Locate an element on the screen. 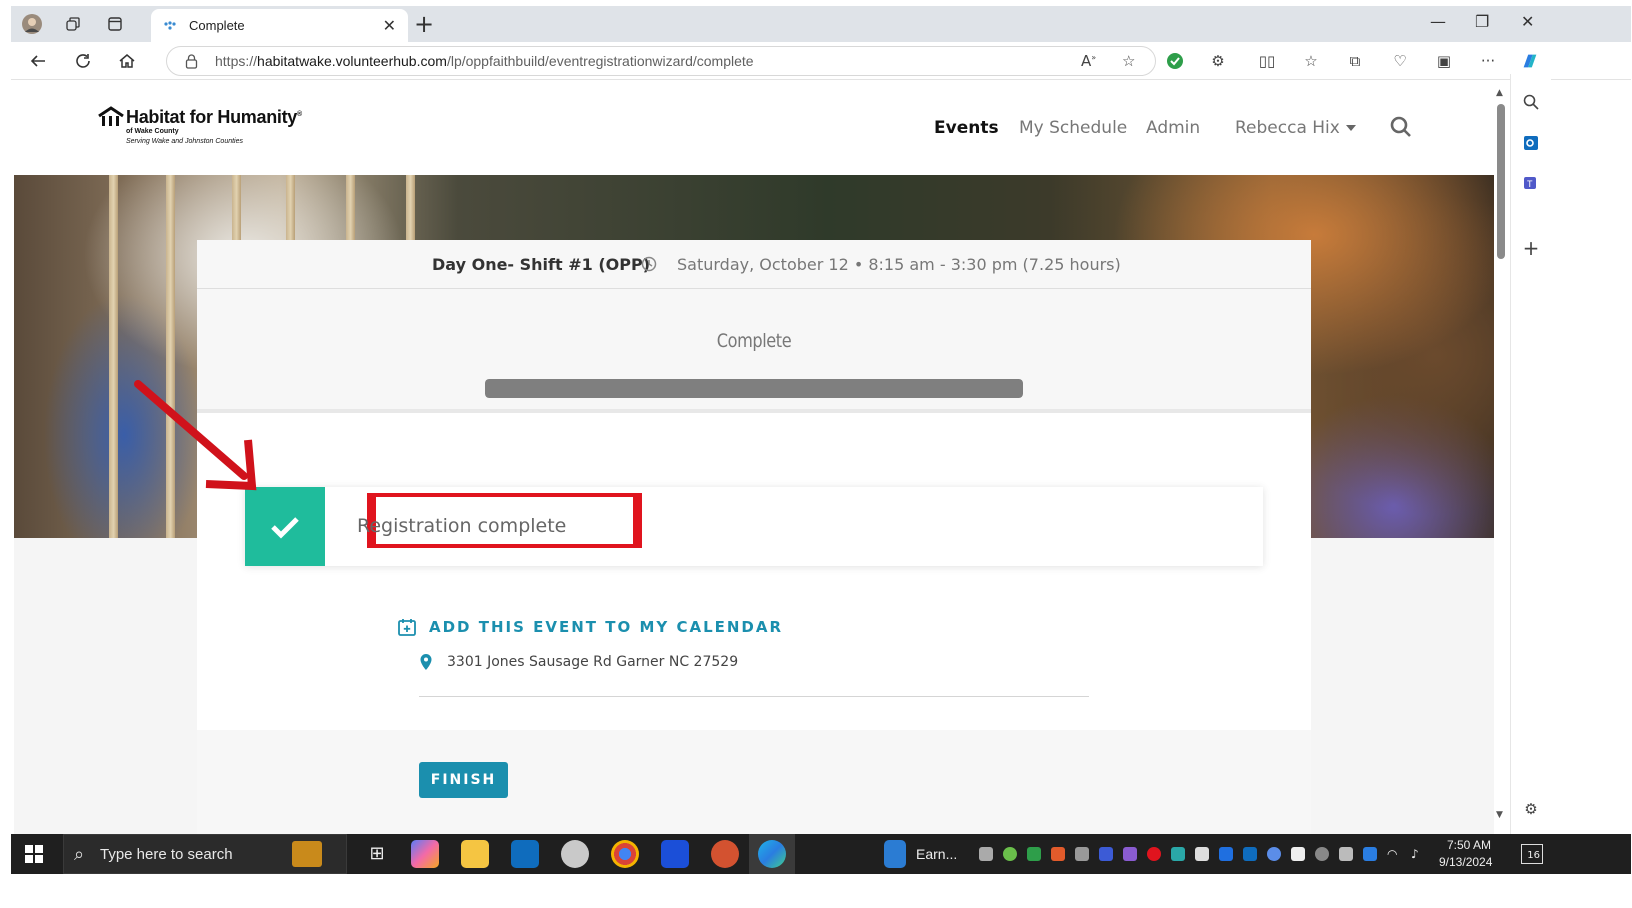 The height and width of the screenshot is (908, 1632). address-text: 3301 Jones Sausage Rd Garner NC 27529 is located at coordinates (593, 662).